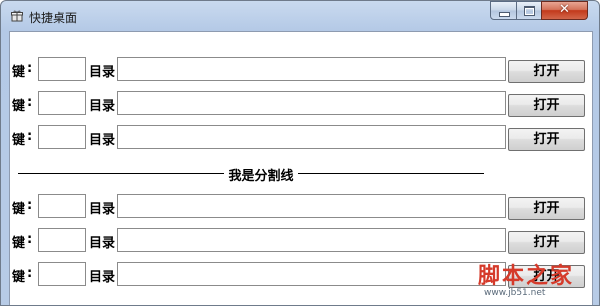  I want to click on divider-line-right, so click(391, 173).